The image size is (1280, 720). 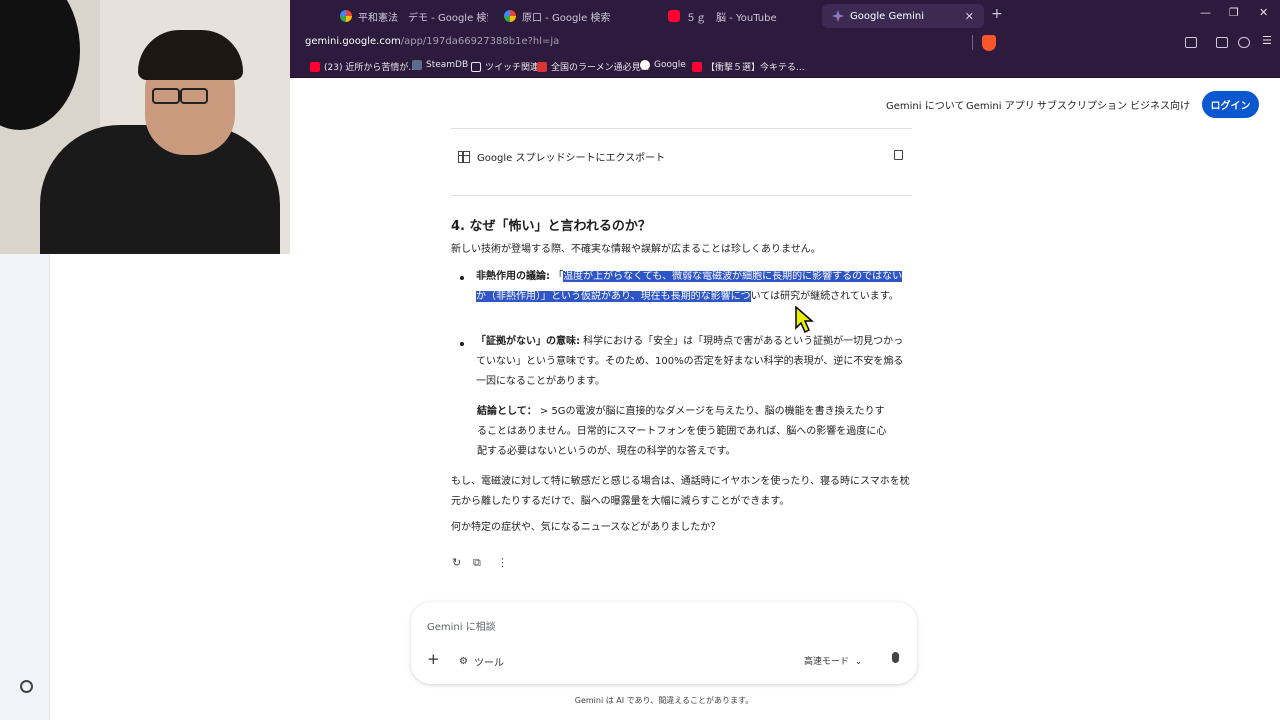 I want to click on mouse-cursor-icon, so click(x=804, y=320).